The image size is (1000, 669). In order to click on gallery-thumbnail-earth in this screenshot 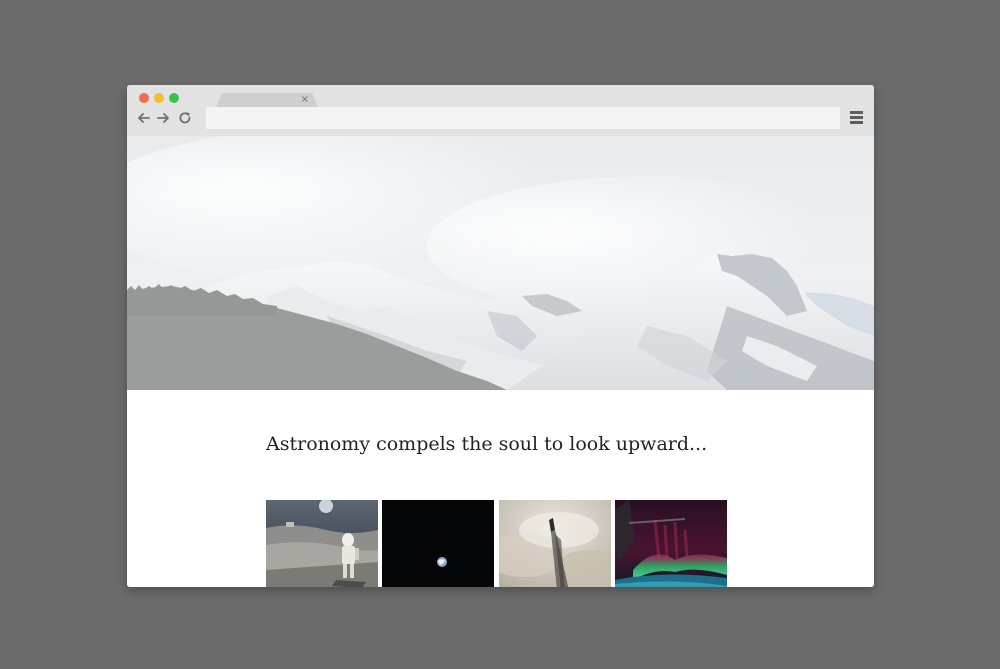, I will do `click(438, 543)`.